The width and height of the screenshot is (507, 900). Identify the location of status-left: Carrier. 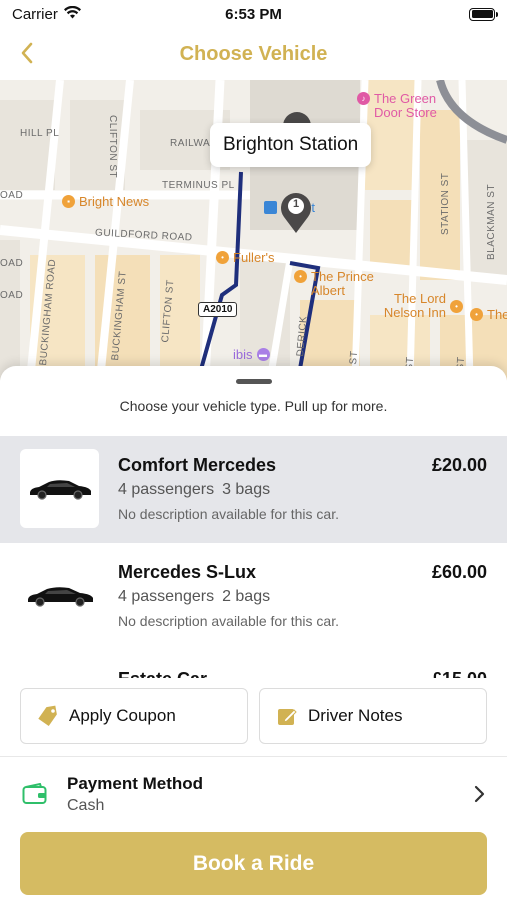
(46, 14).